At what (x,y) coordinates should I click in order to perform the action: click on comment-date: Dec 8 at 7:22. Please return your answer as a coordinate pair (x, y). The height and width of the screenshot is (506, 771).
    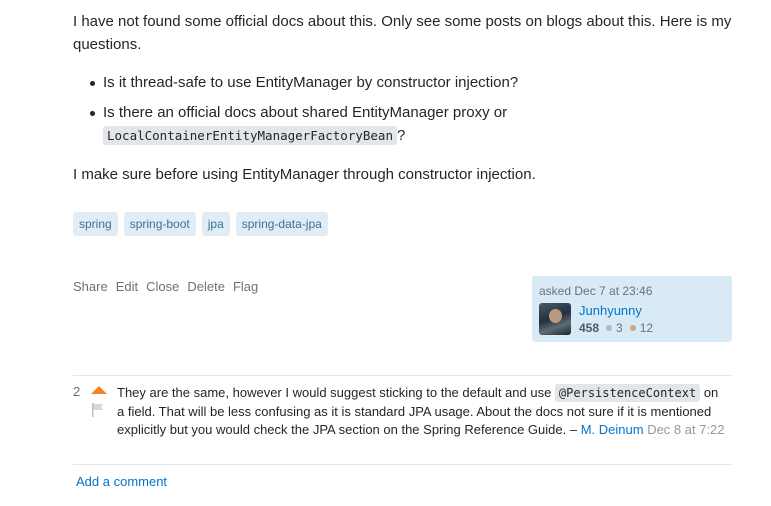
    Looking at the image, I should click on (685, 429).